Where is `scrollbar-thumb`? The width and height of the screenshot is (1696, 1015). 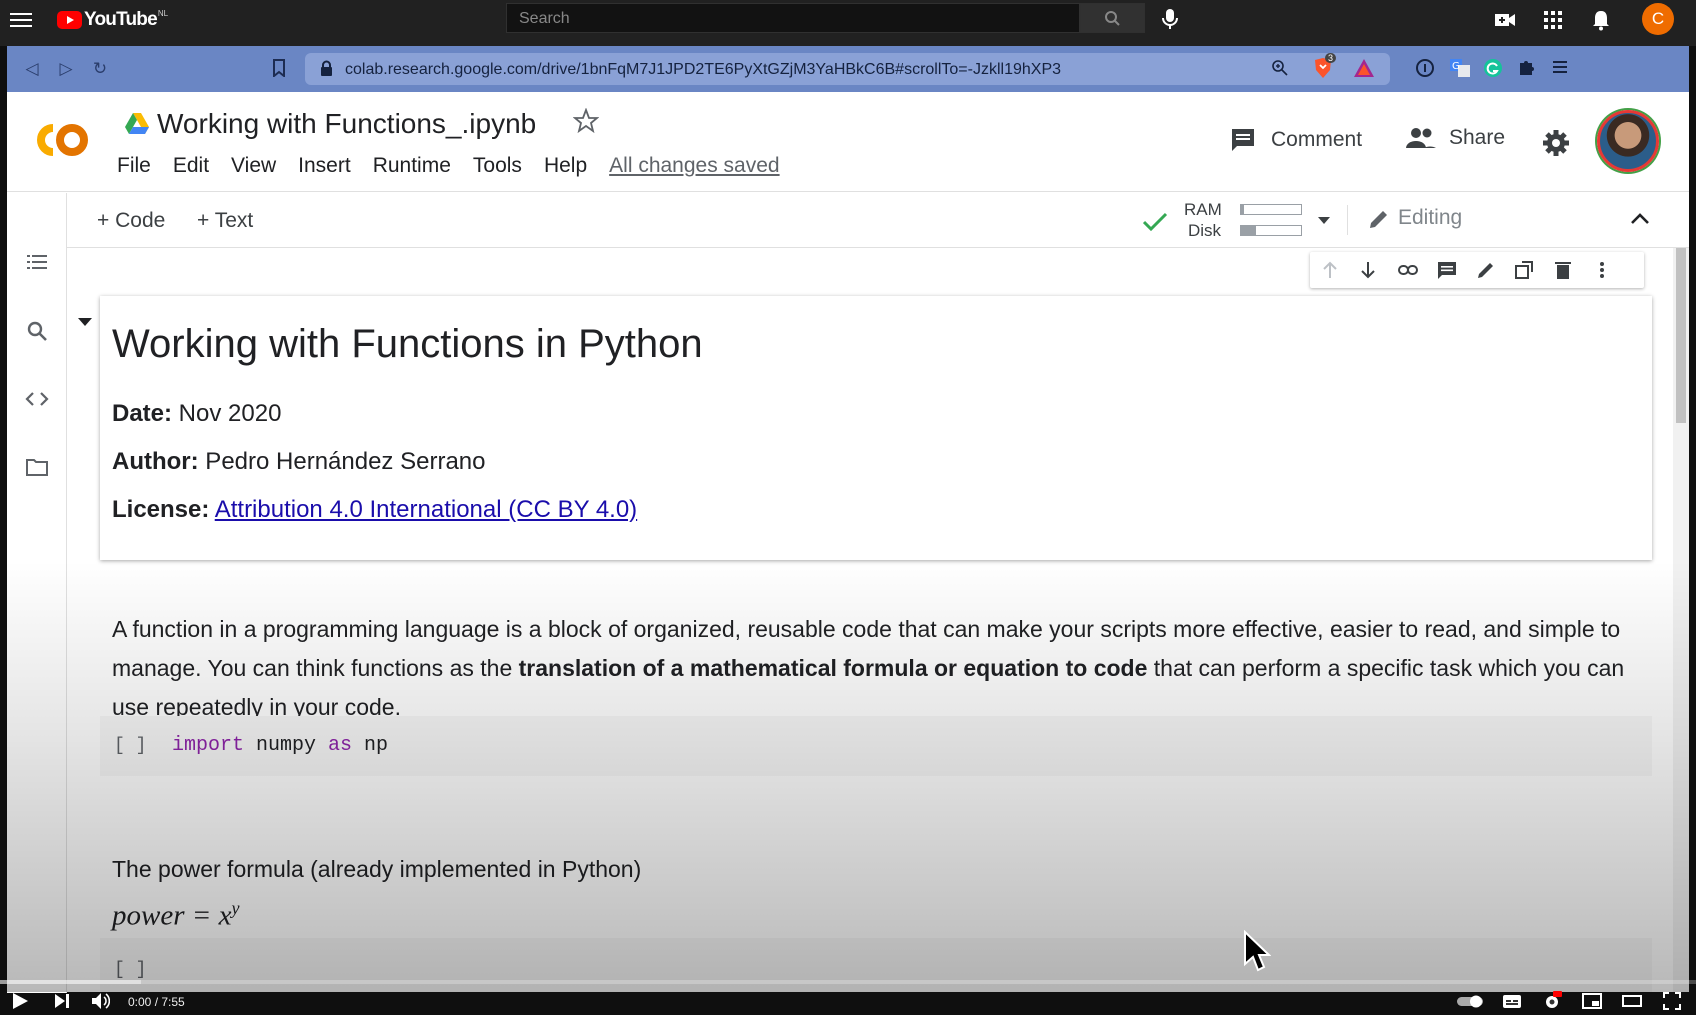 scrollbar-thumb is located at coordinates (1681, 335).